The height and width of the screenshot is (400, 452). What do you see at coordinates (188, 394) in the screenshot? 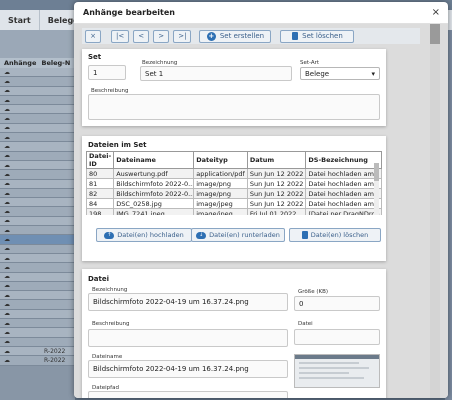
I see `file-path-field` at bounding box center [188, 394].